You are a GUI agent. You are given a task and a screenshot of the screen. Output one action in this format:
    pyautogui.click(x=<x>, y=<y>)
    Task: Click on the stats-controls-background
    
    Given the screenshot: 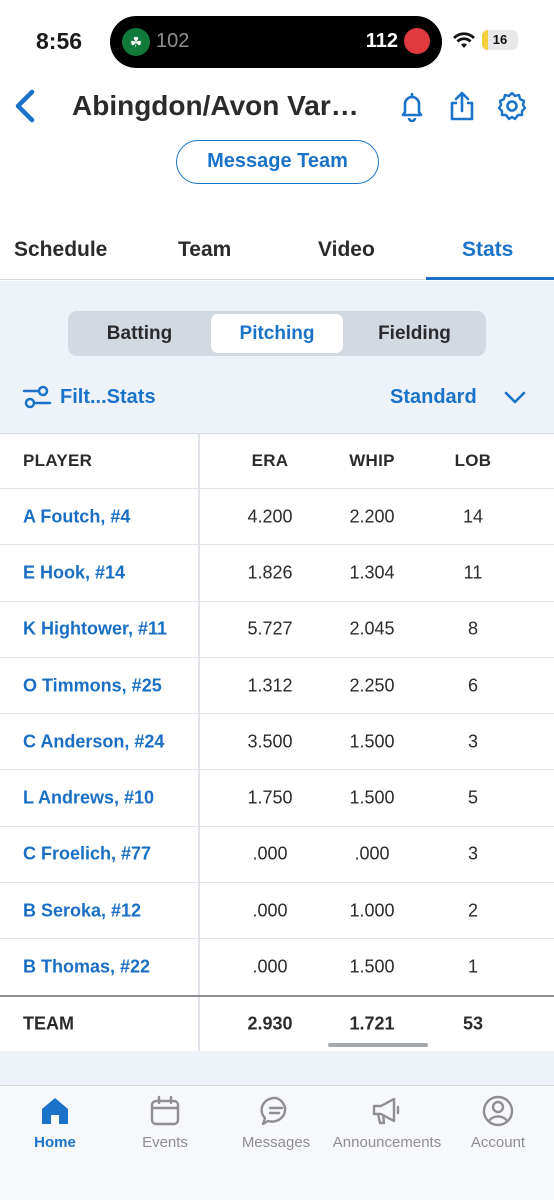 What is the action you would take?
    pyautogui.click(x=277, y=357)
    